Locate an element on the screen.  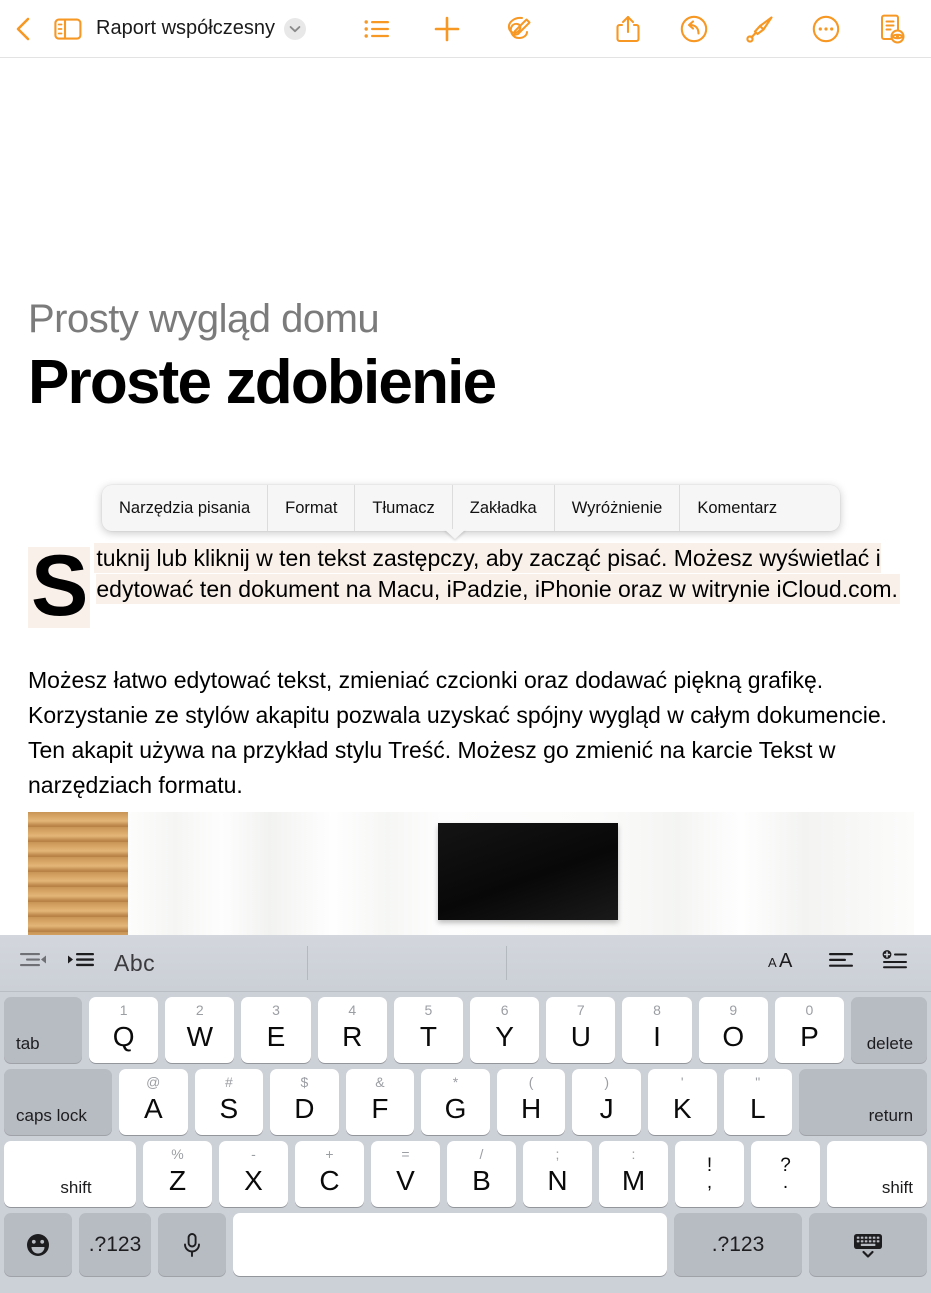
key-exclam-comma: !, is located at coordinates (709, 1174).